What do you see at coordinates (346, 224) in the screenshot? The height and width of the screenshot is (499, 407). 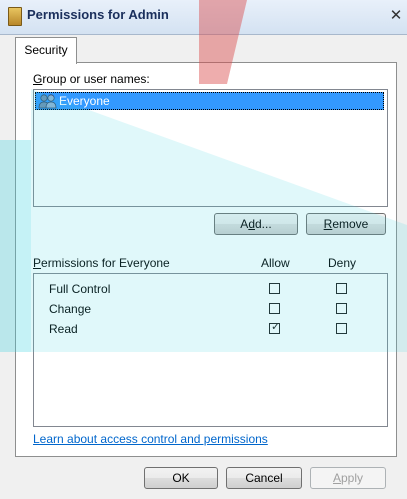 I see `remove-button: Remove` at bounding box center [346, 224].